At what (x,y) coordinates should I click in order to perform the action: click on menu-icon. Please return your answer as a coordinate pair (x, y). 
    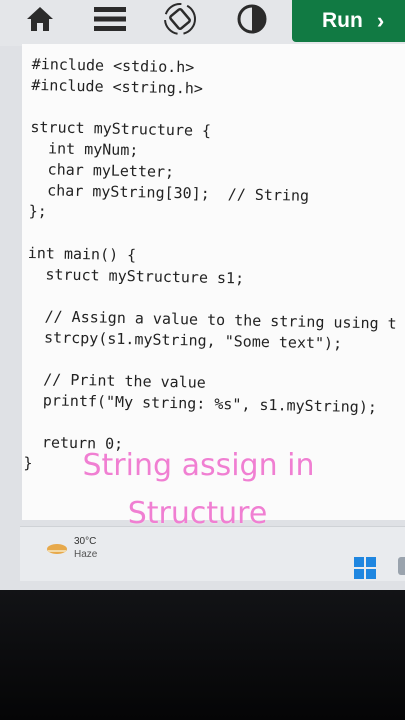
    Looking at the image, I should click on (110, 19).